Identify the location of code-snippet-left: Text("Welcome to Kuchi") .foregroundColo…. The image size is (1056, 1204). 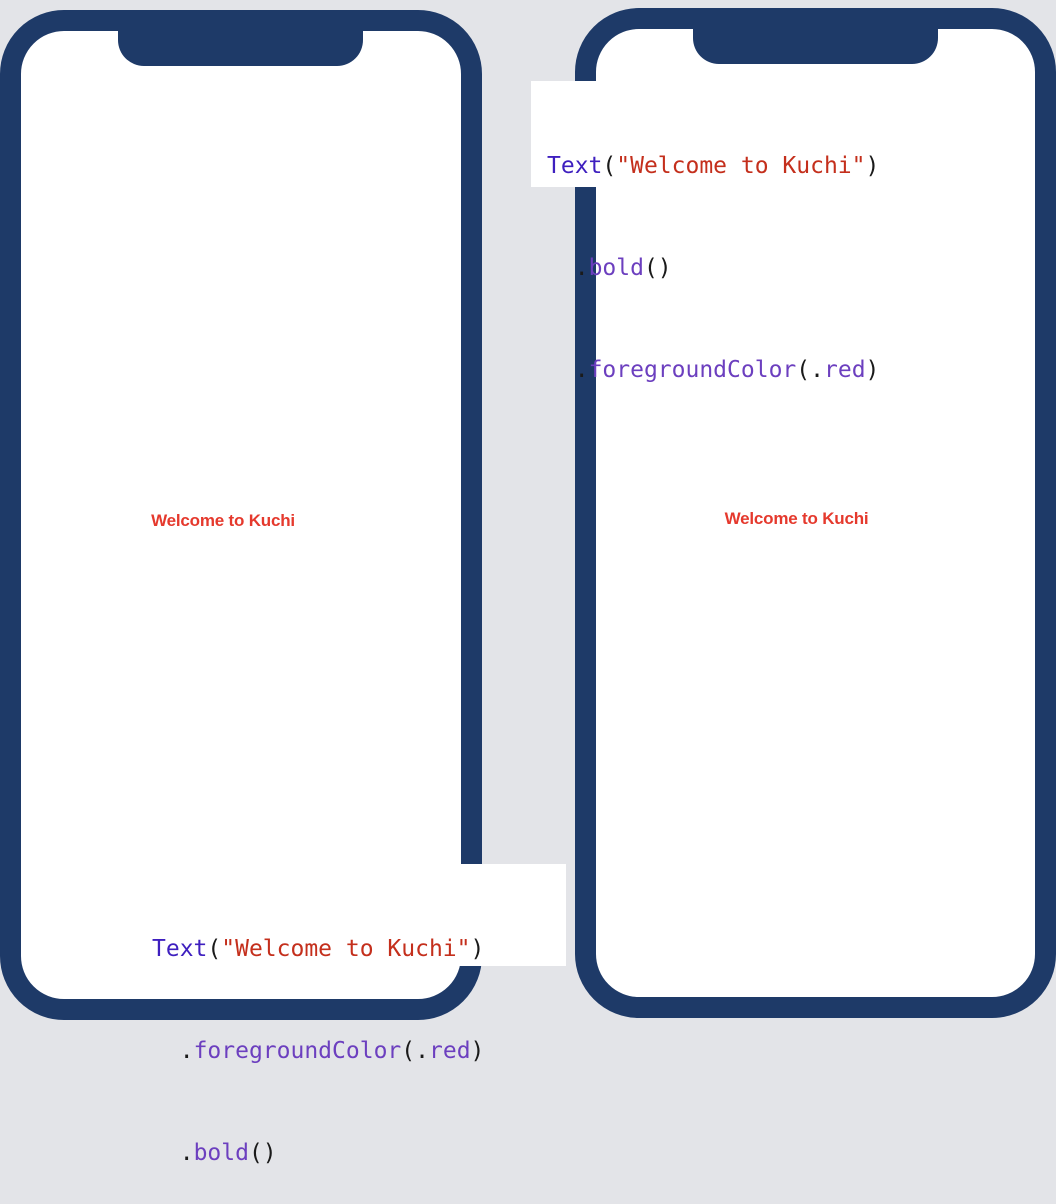
(350, 1015).